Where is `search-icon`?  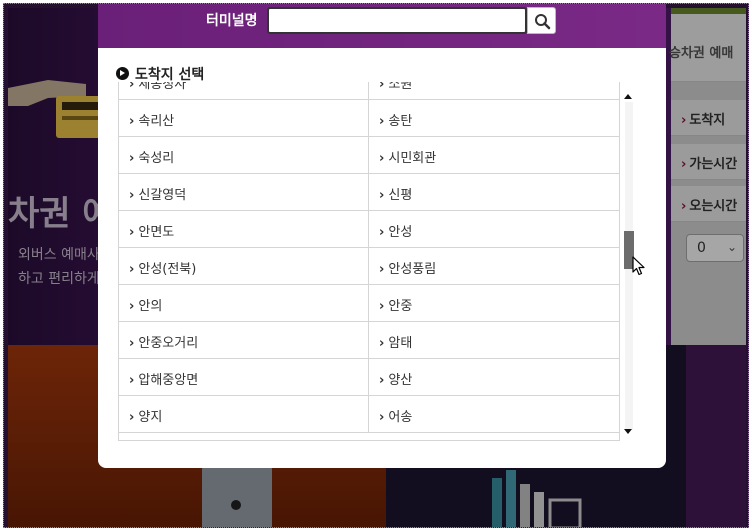 search-icon is located at coordinates (543, 22).